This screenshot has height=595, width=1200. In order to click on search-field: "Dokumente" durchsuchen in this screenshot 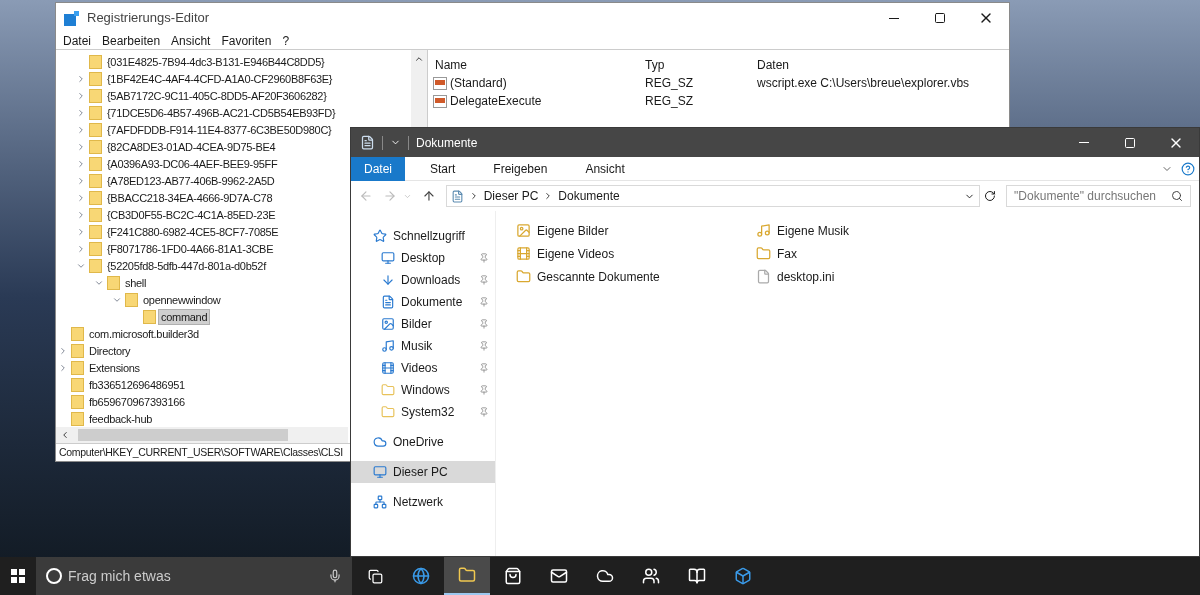, I will do `click(1098, 196)`.